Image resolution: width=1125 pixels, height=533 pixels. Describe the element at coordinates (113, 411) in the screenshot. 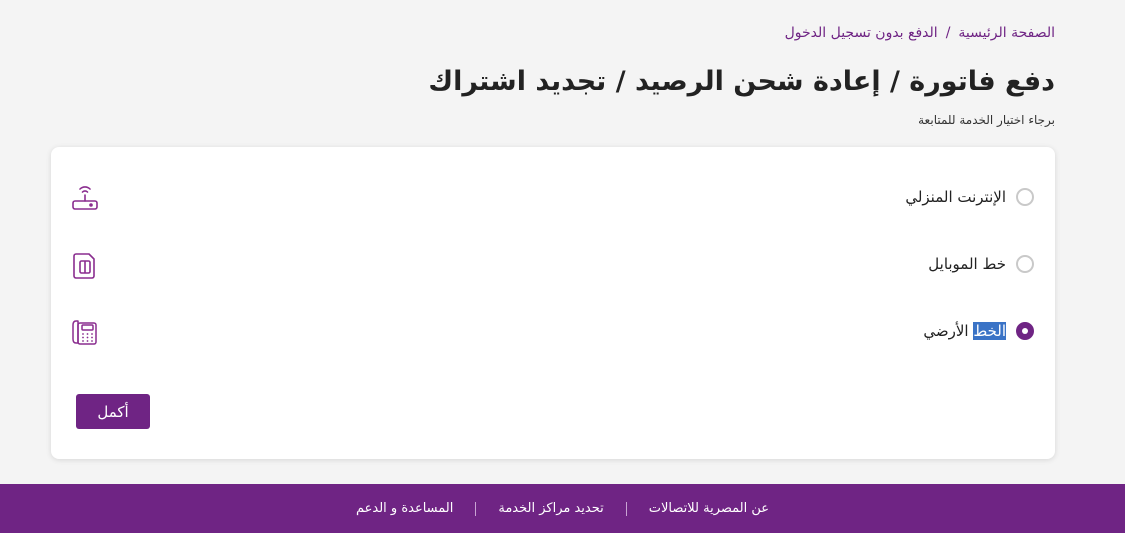

I see `continue-button: أكمل` at that location.